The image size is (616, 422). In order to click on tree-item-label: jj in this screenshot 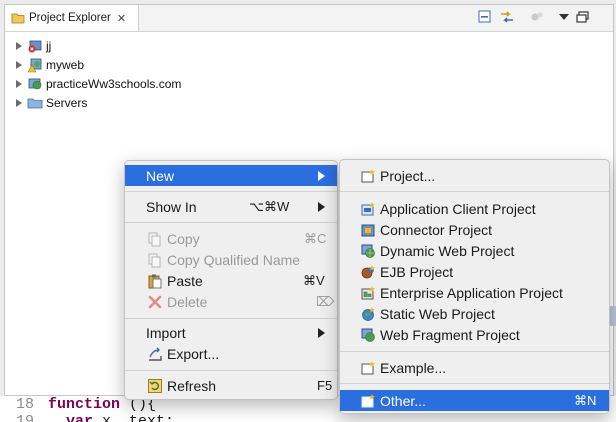, I will do `click(49, 45)`.